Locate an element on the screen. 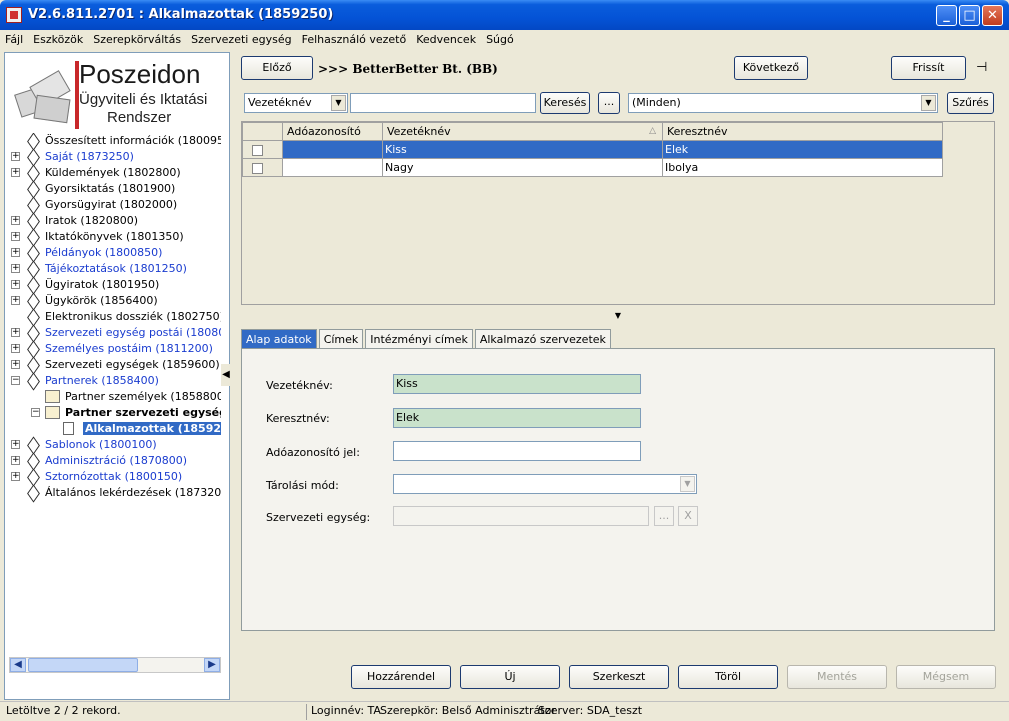 Image resolution: width=1009 pixels, height=721 pixels. new-button: Új is located at coordinates (510, 677).